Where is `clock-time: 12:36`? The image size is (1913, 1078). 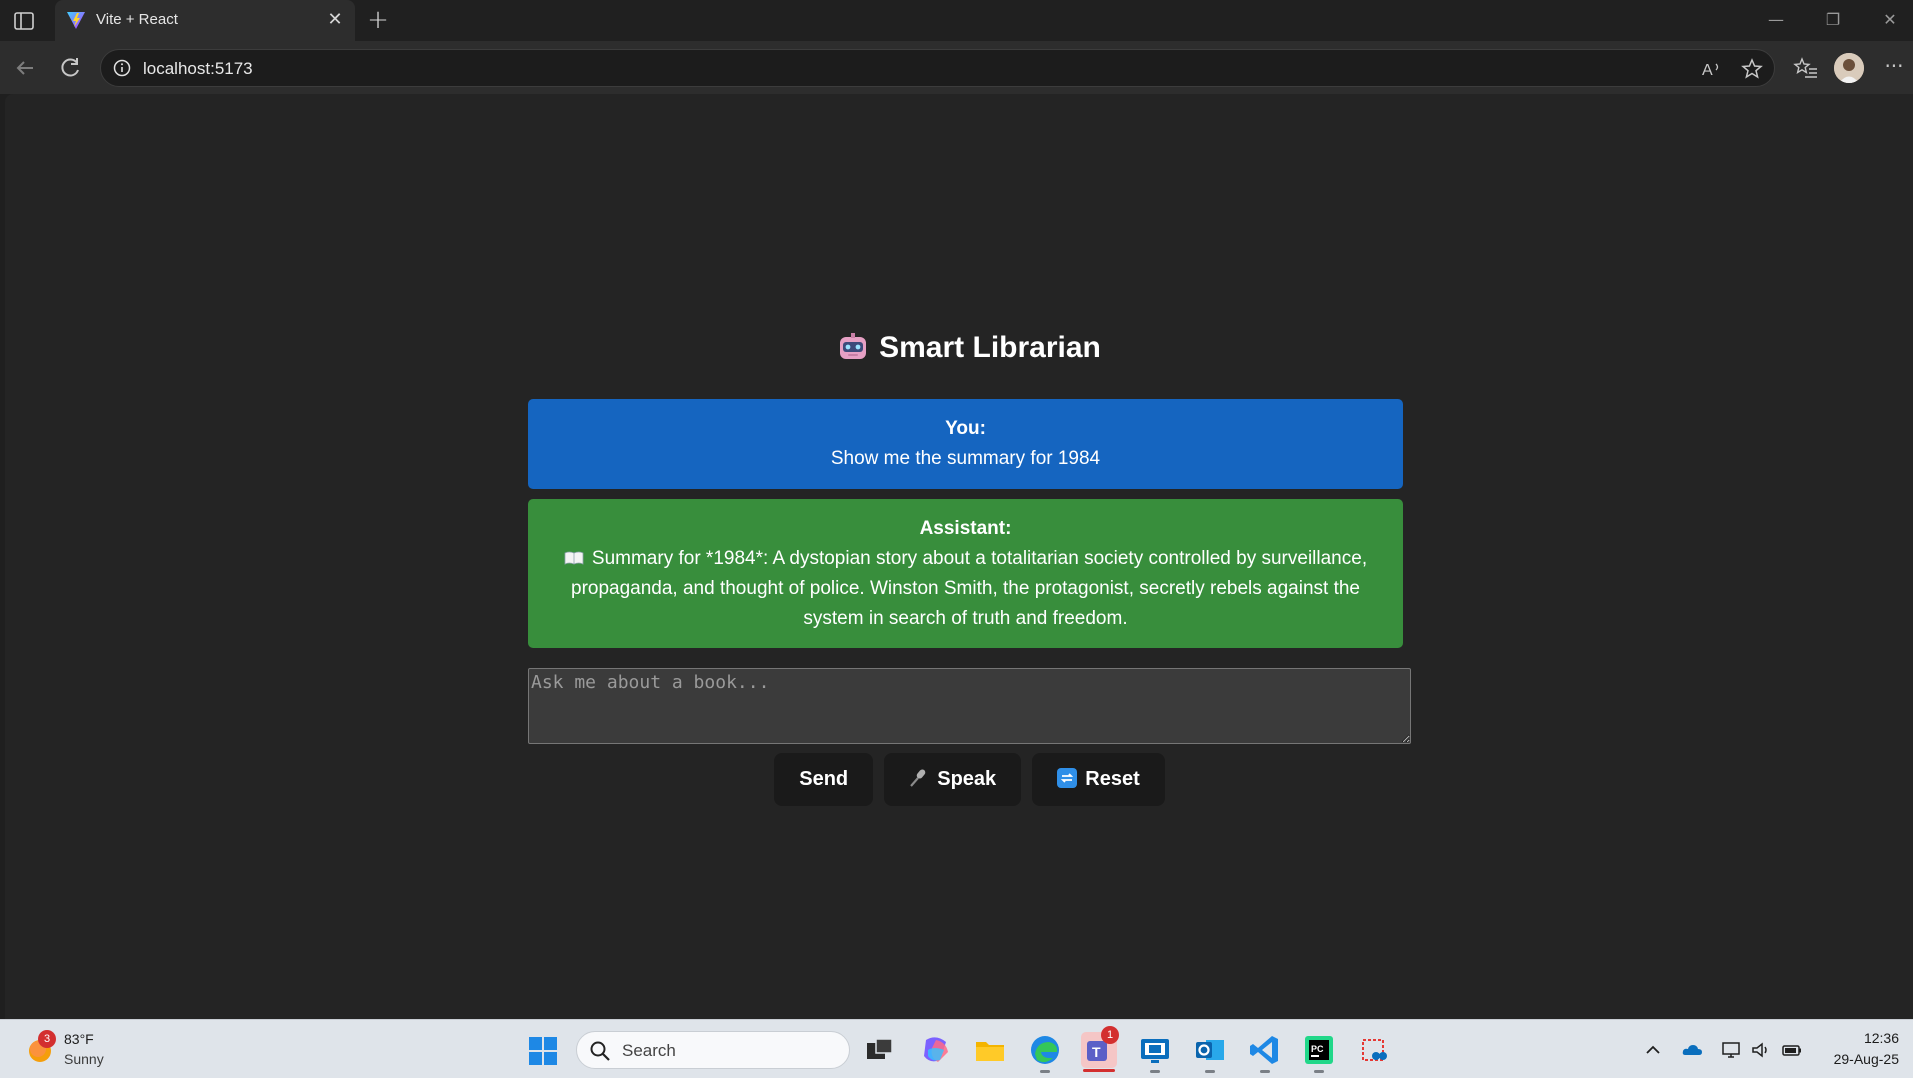
clock-time: 12:36 is located at coordinates (1881, 1038).